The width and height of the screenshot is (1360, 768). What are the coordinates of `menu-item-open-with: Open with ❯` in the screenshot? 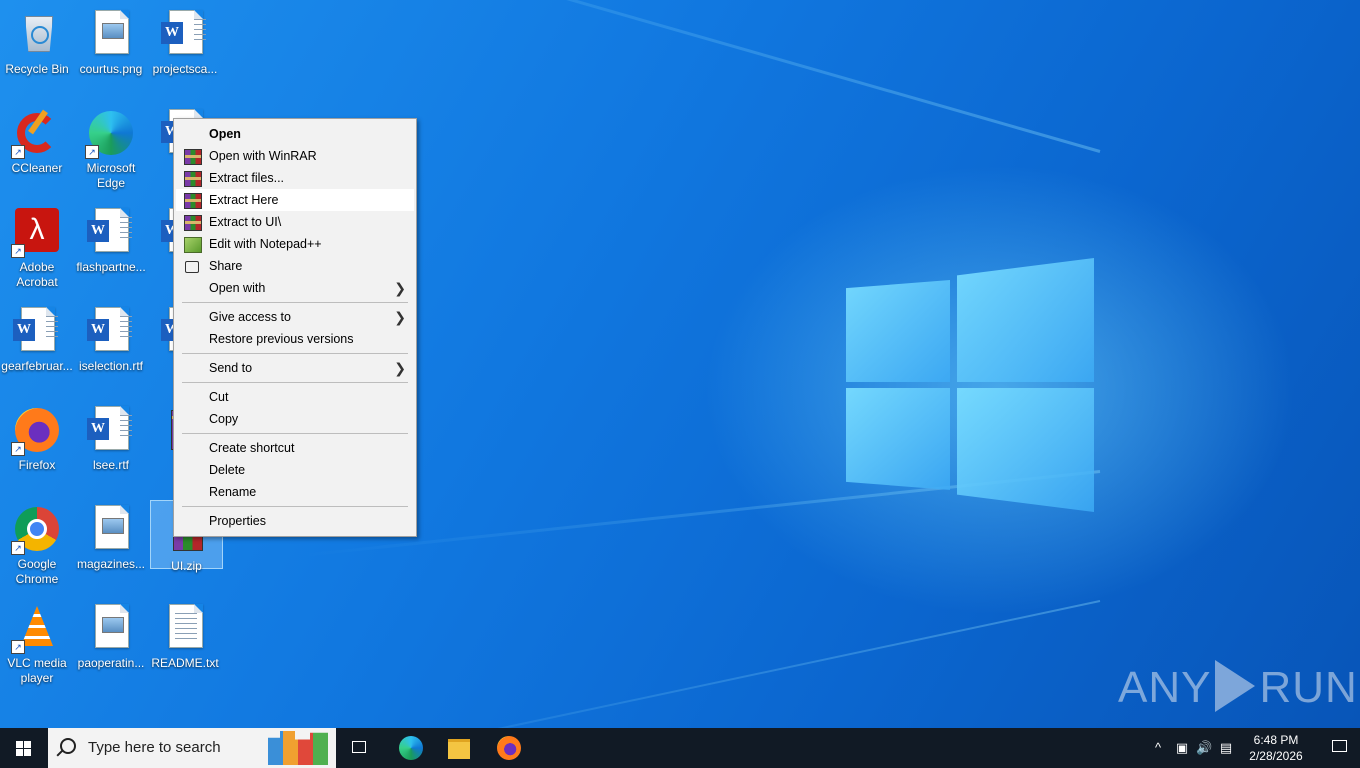 It's located at (295, 288).